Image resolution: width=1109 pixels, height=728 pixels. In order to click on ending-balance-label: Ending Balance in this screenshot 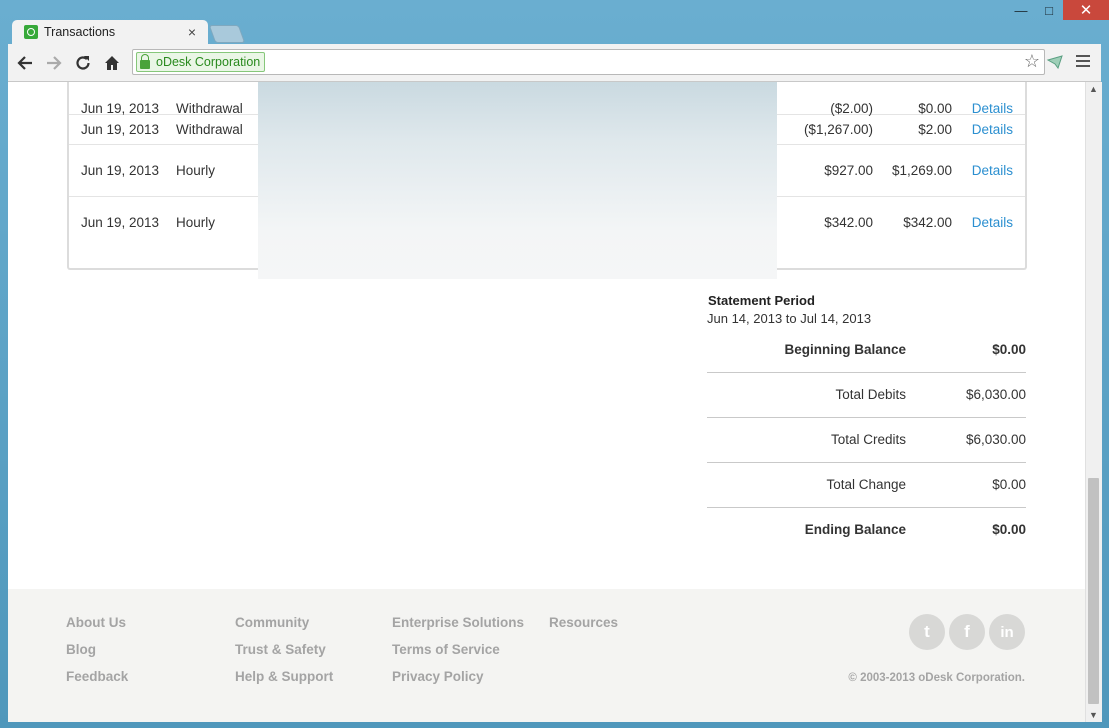, I will do `click(855, 529)`.